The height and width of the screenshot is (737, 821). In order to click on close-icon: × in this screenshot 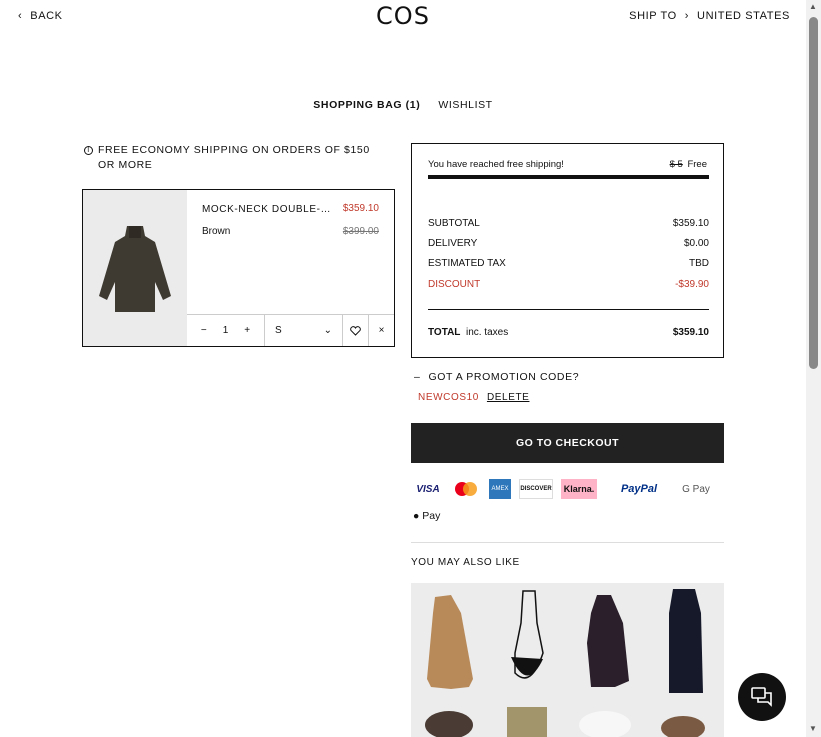, I will do `click(381, 330)`.